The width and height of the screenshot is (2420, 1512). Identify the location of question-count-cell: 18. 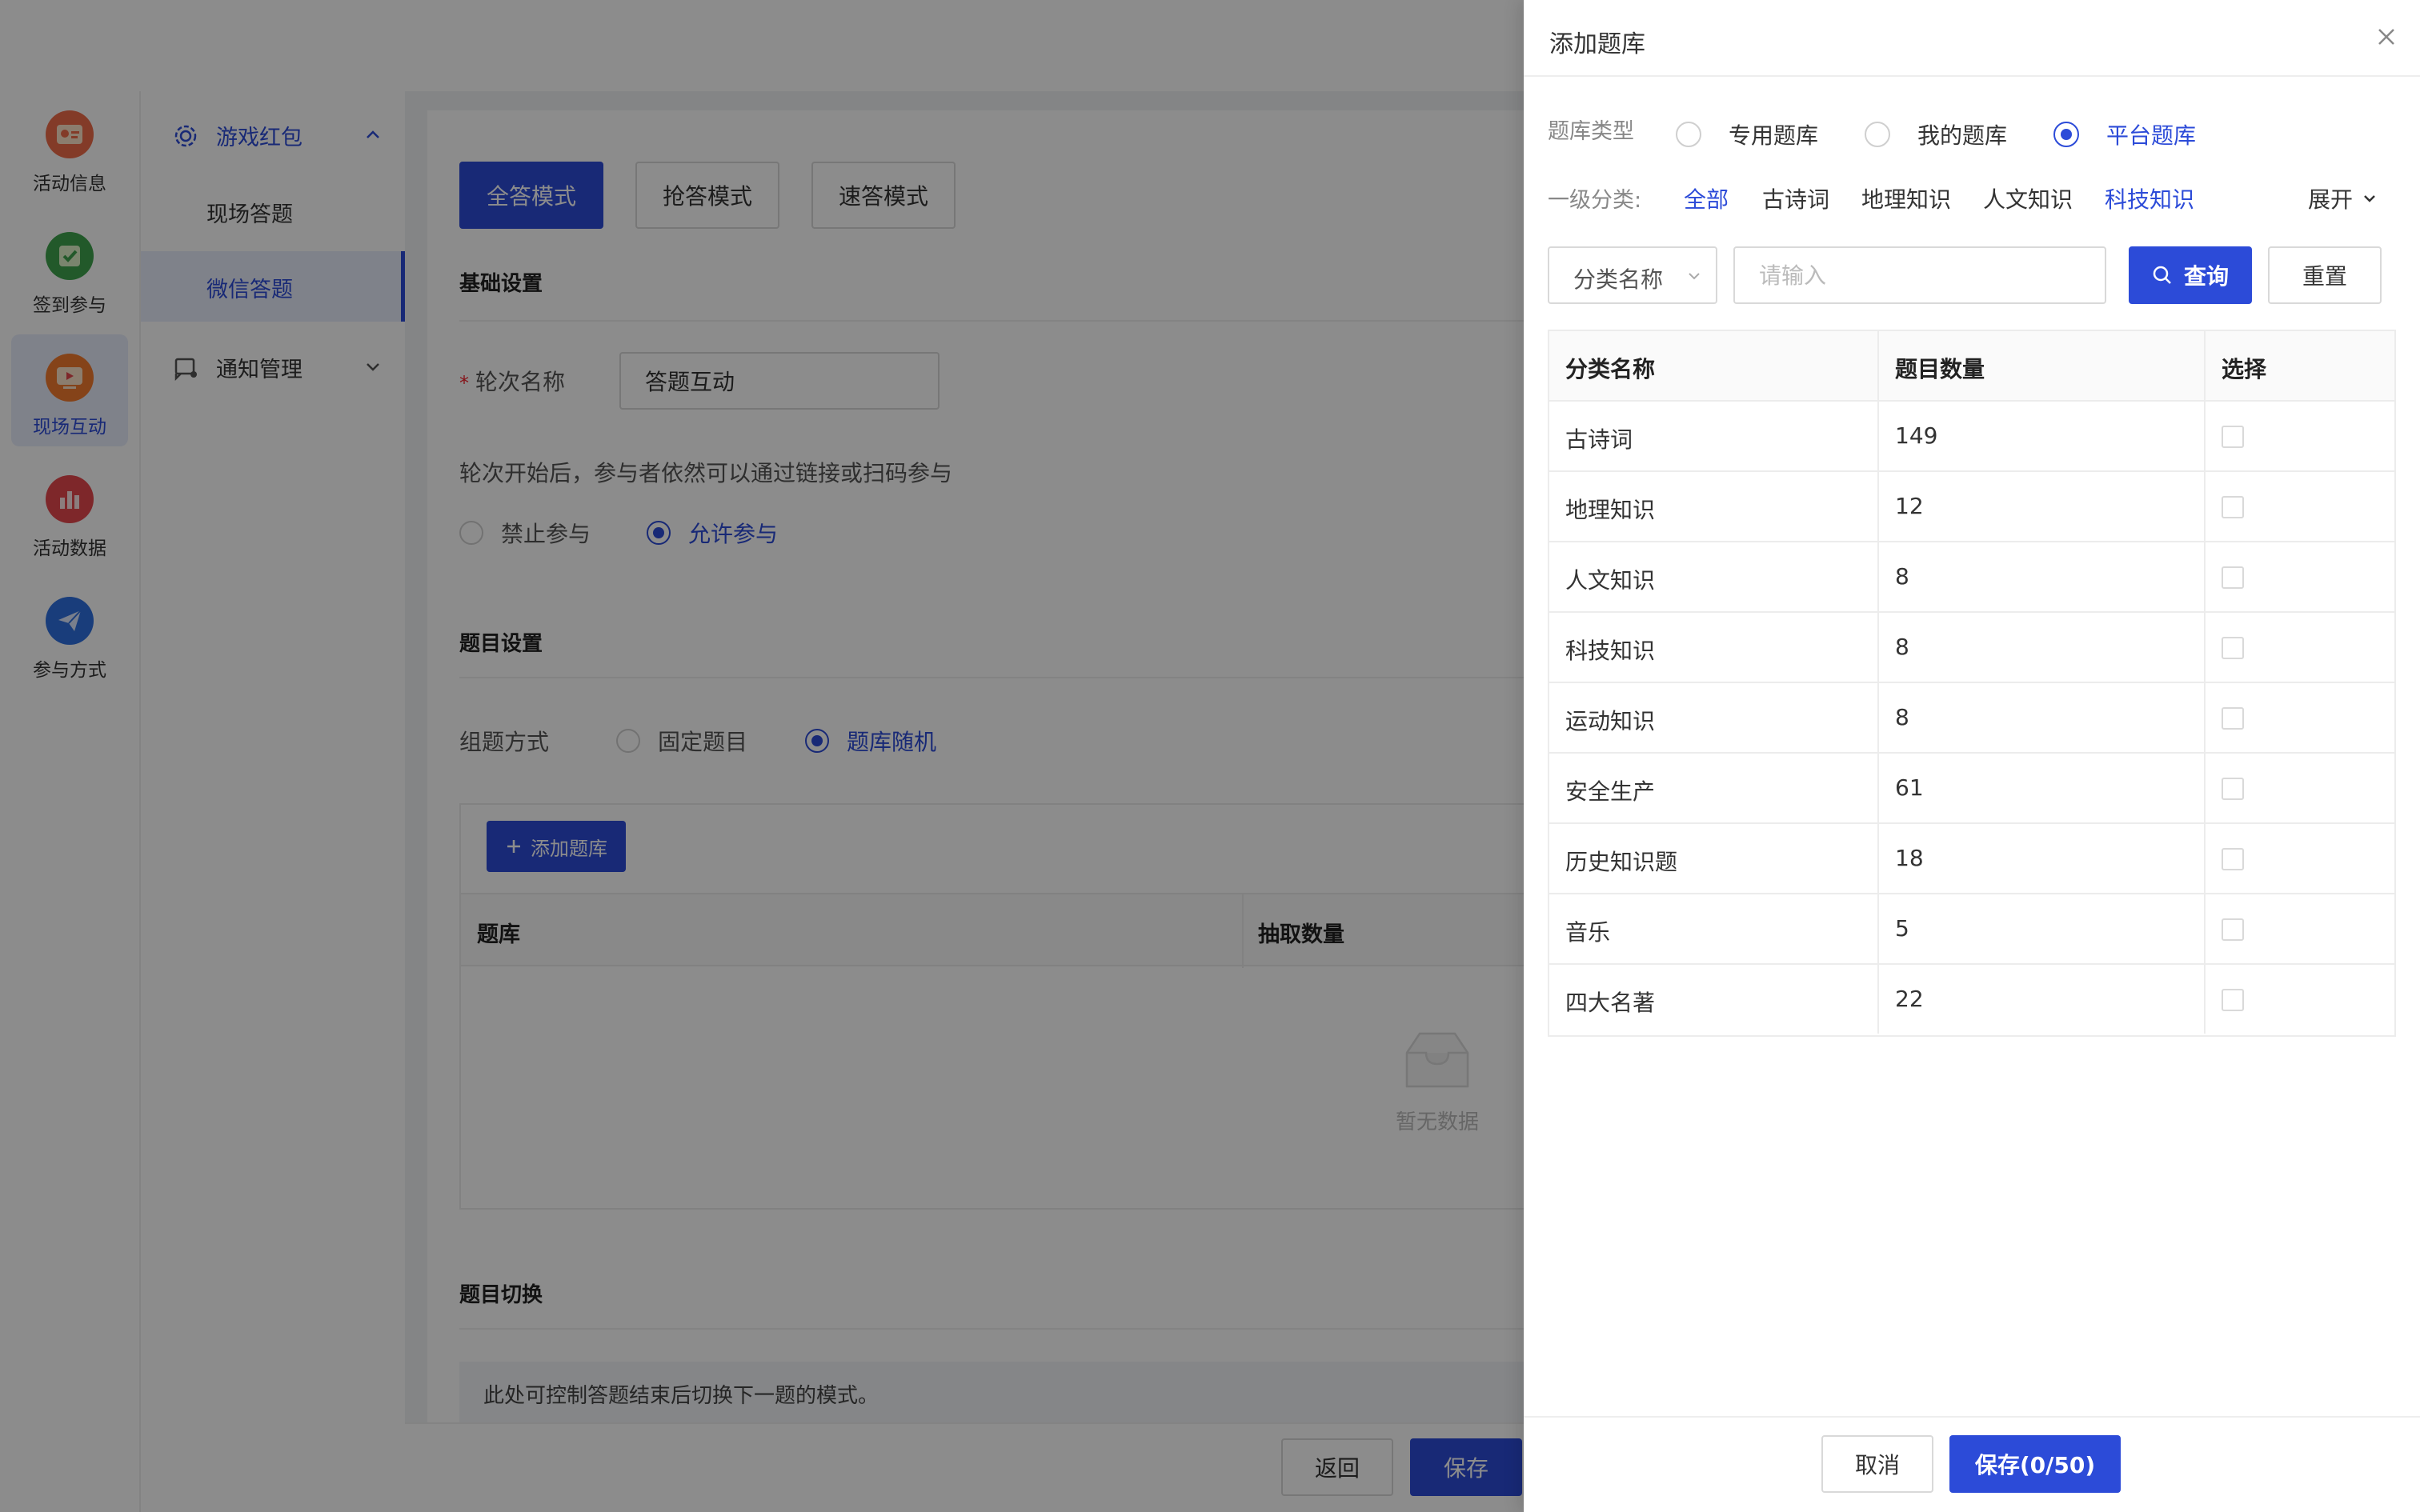
(2040, 858).